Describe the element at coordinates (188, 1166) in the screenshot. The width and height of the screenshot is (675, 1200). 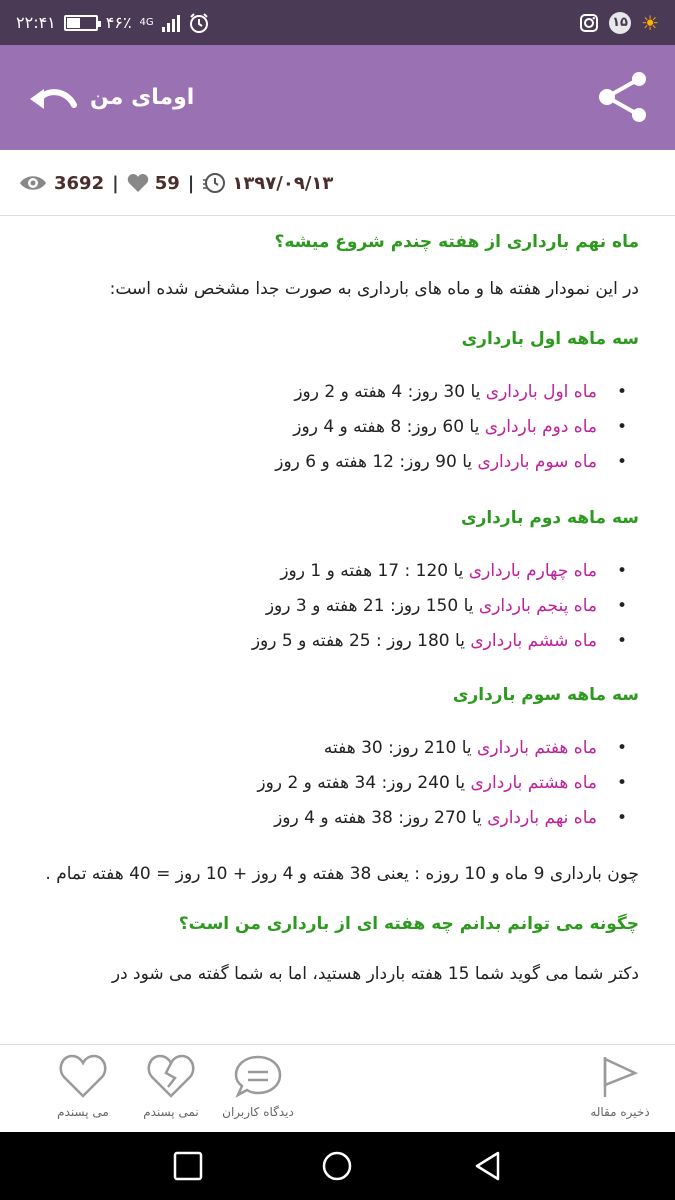
I see `recent-apps-icon` at that location.